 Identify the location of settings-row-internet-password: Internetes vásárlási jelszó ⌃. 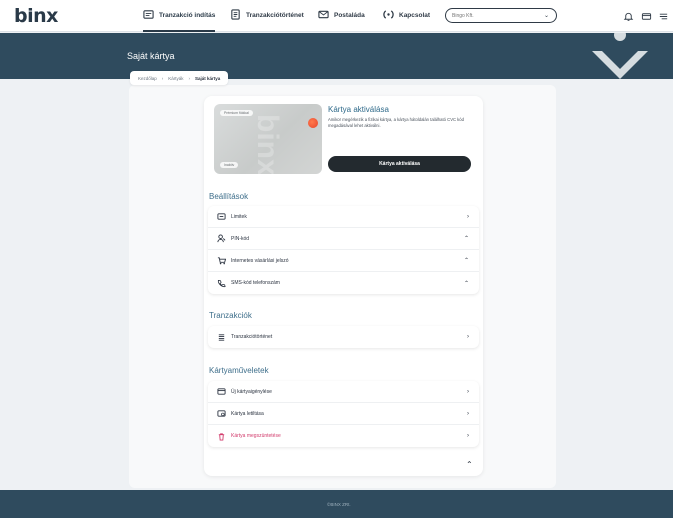
(343, 261).